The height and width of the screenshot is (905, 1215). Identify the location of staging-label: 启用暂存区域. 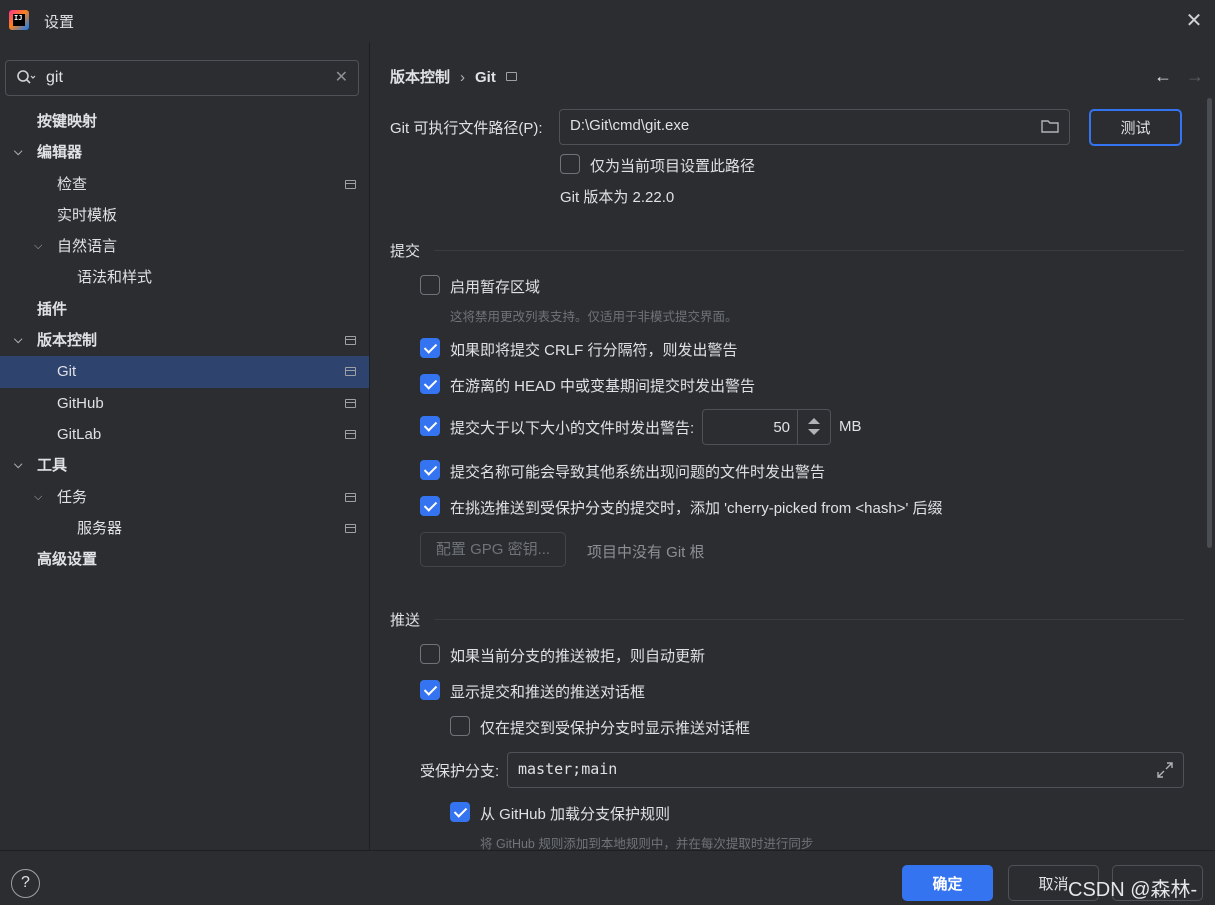
(495, 287).